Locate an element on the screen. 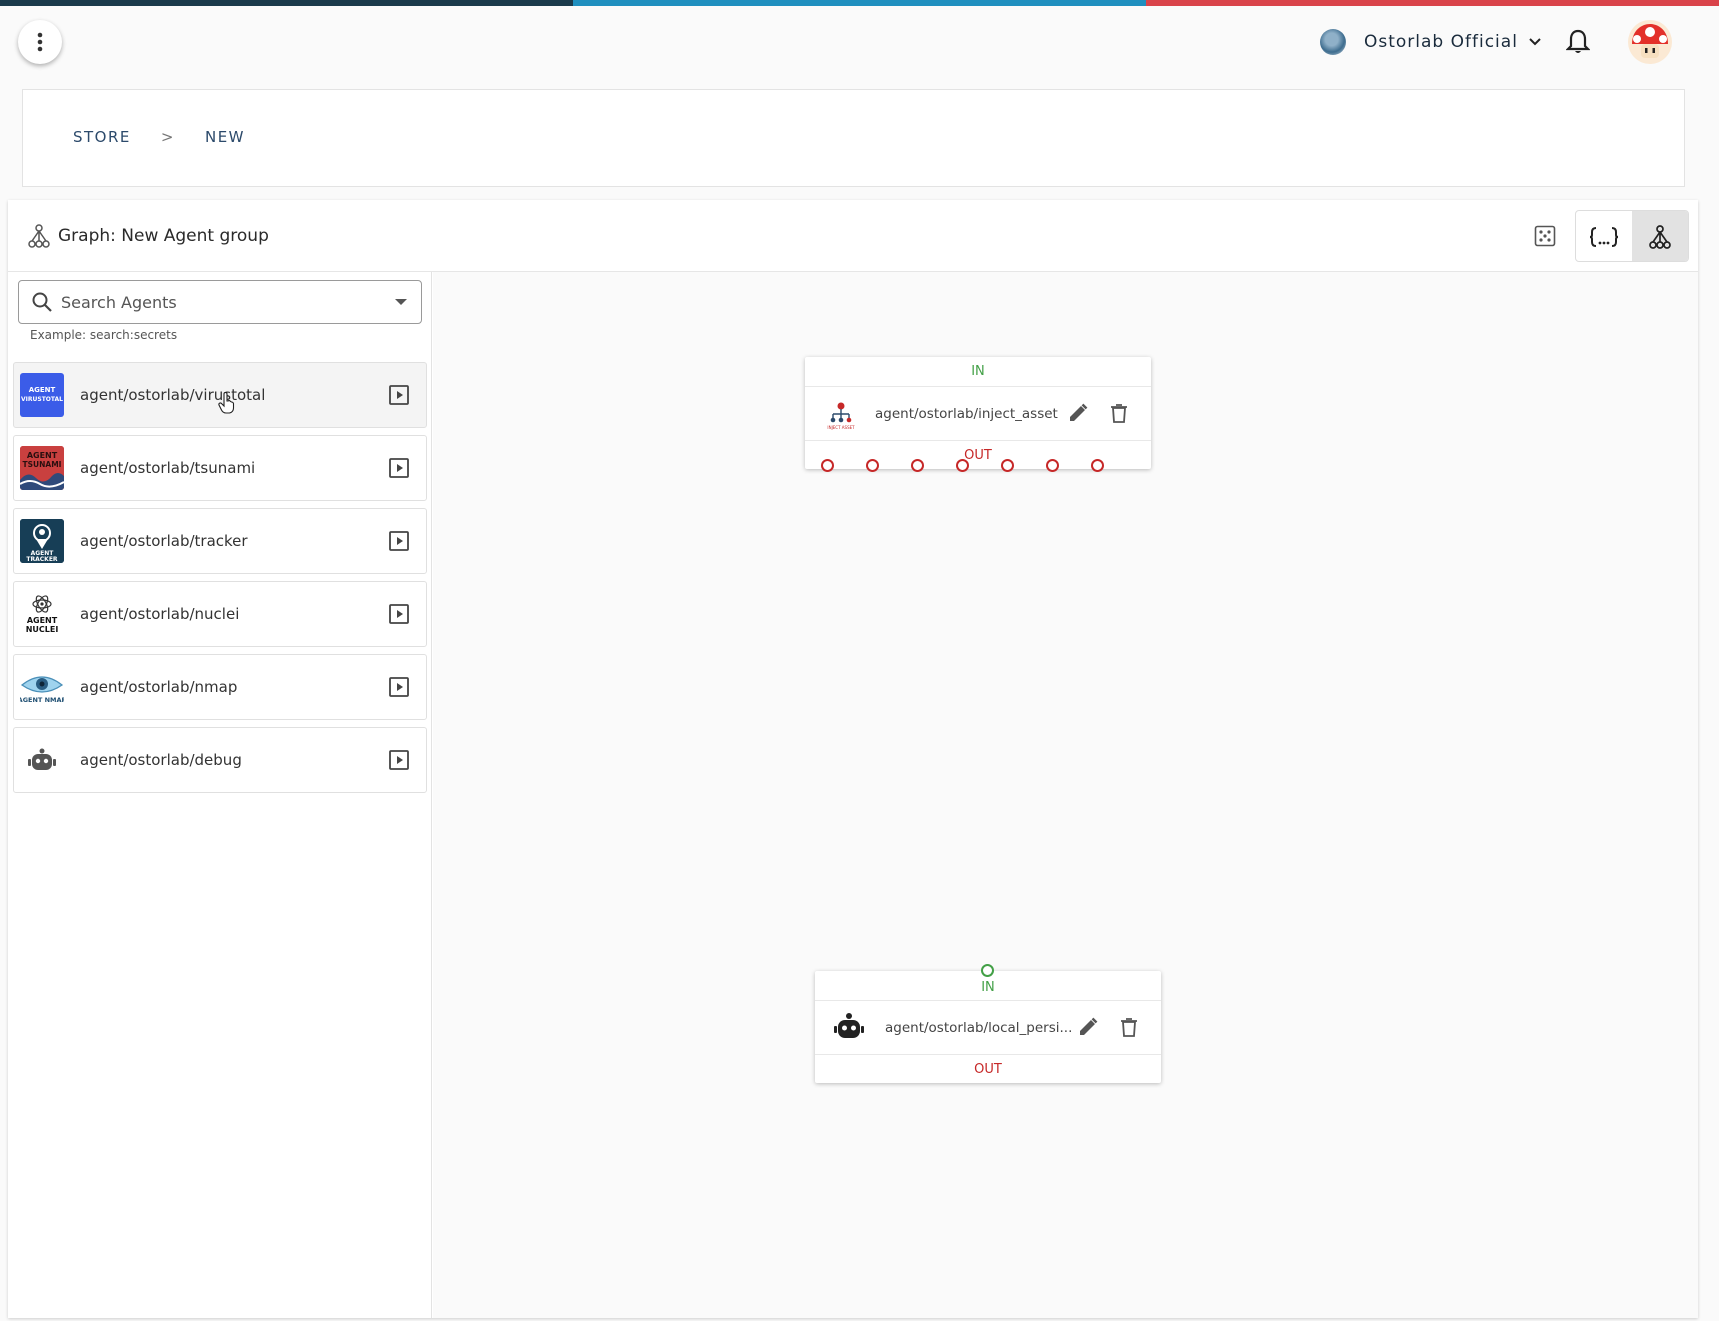 This screenshot has height=1321, width=1719. agent-name: agent/ostorlab/nuclei is located at coordinates (160, 614).